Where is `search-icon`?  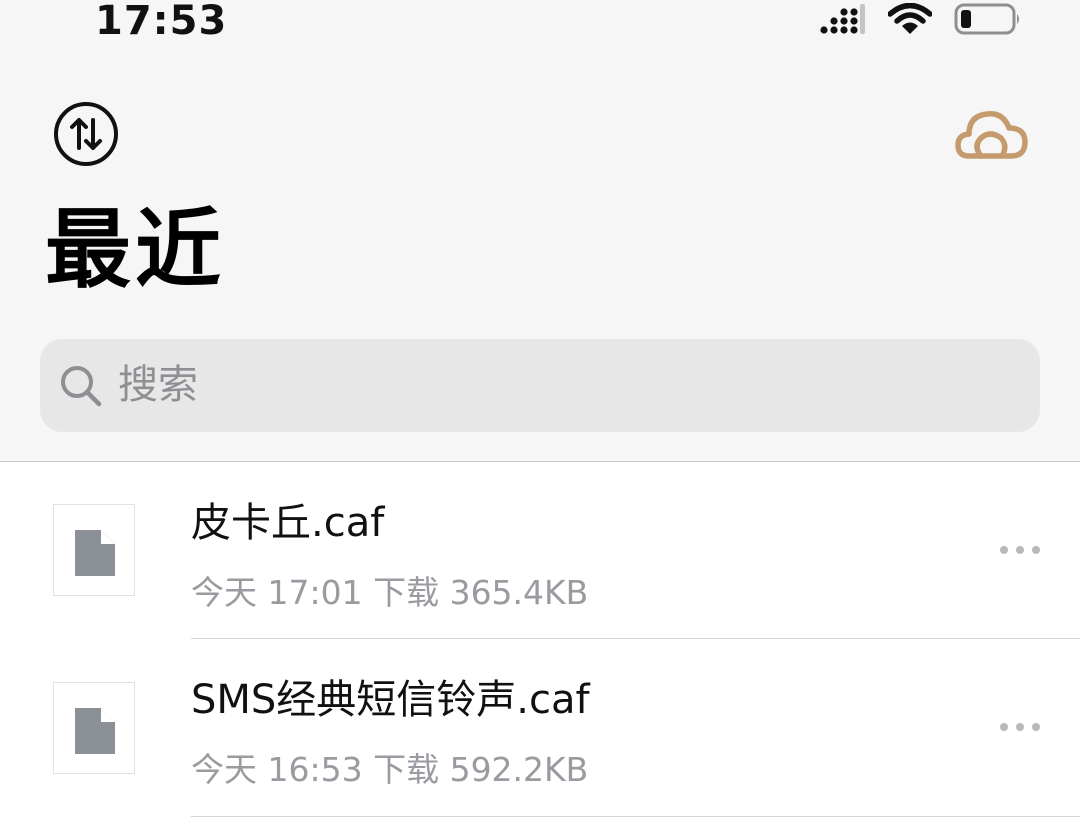
search-icon is located at coordinates (81, 386).